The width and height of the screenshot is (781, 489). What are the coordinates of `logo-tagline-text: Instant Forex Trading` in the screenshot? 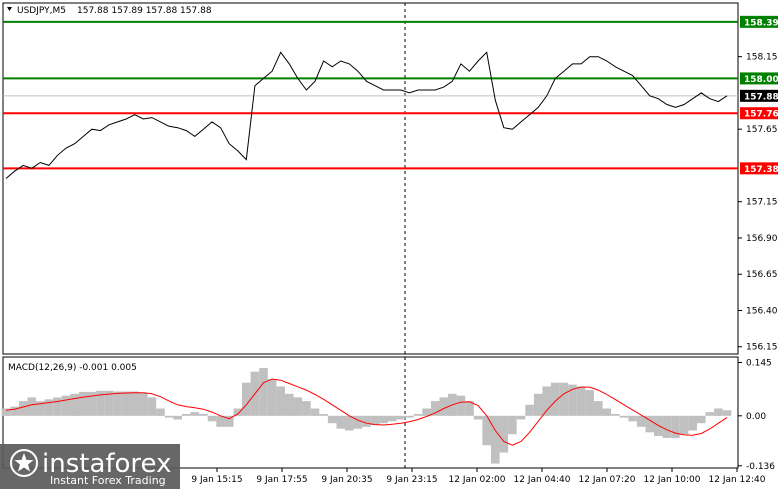 It's located at (108, 480).